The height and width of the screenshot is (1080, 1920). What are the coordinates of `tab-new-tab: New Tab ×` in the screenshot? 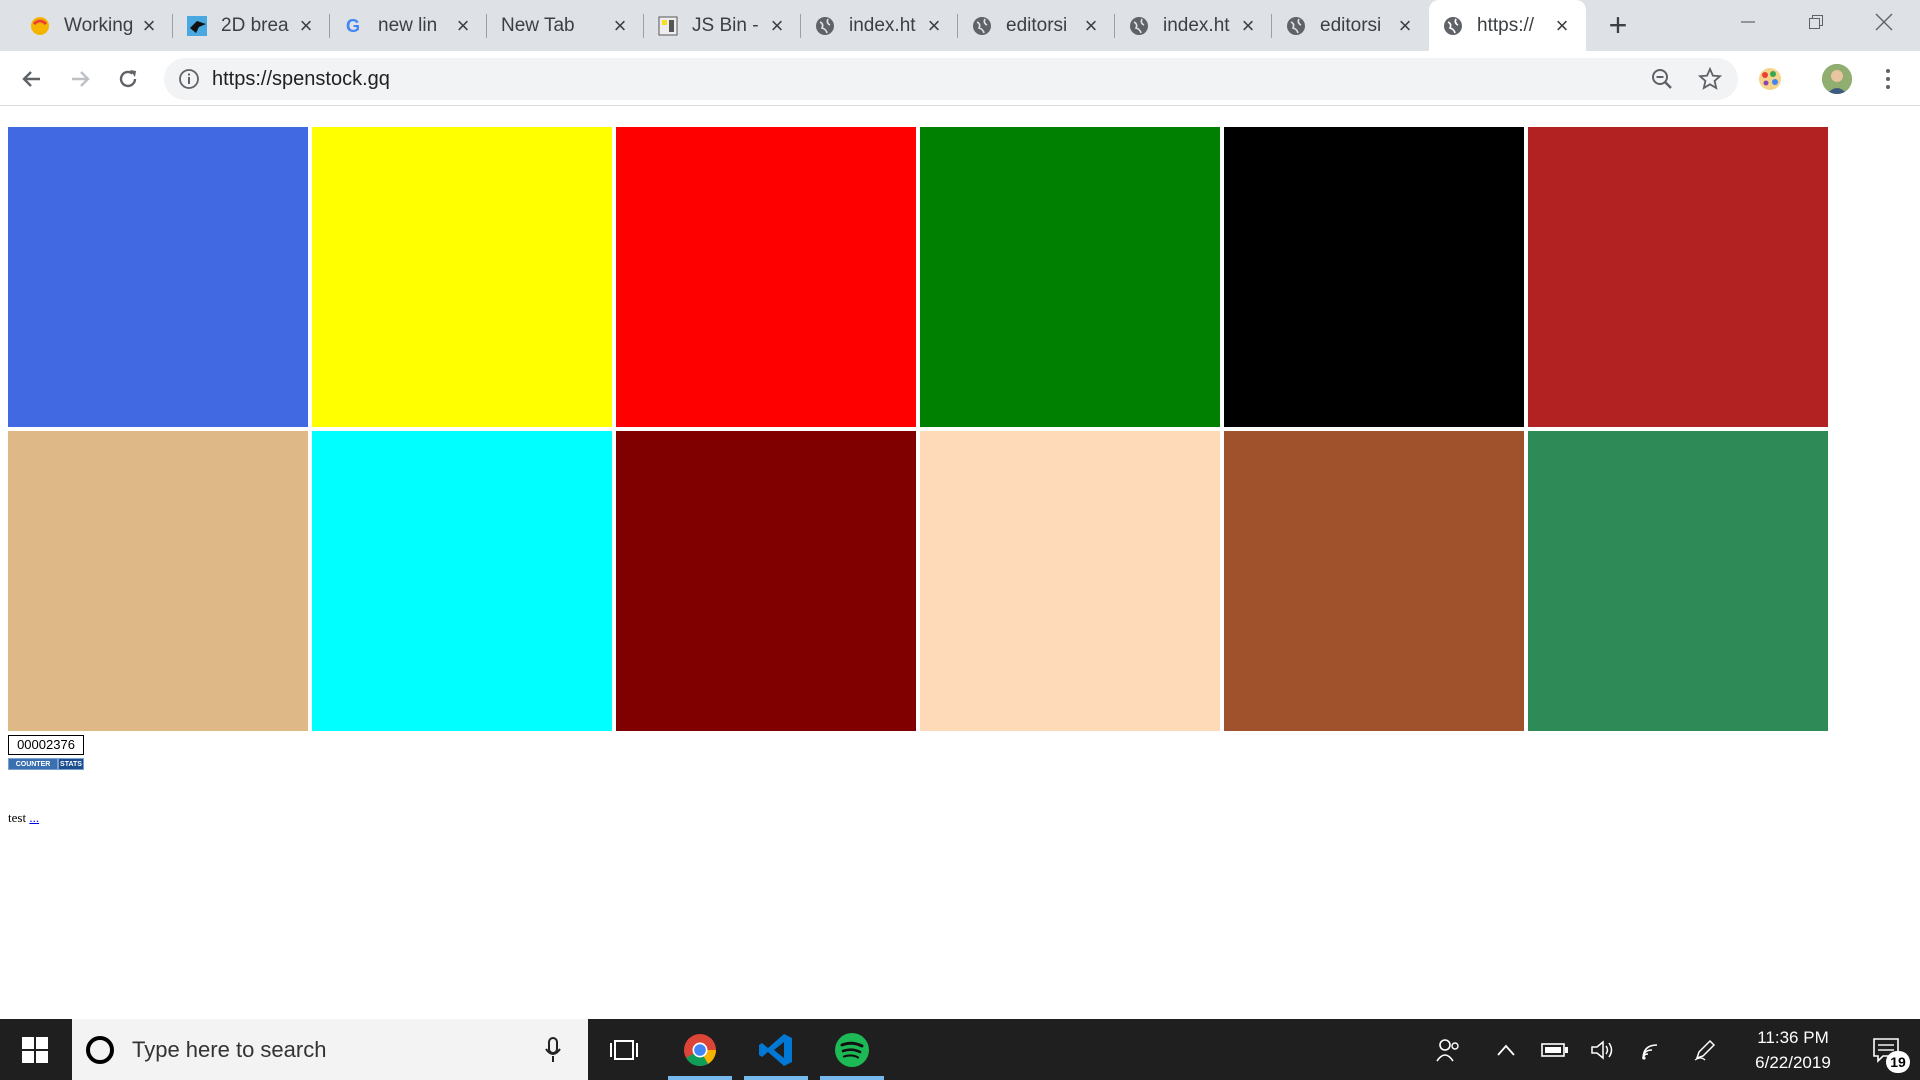 It's located at (565, 25).